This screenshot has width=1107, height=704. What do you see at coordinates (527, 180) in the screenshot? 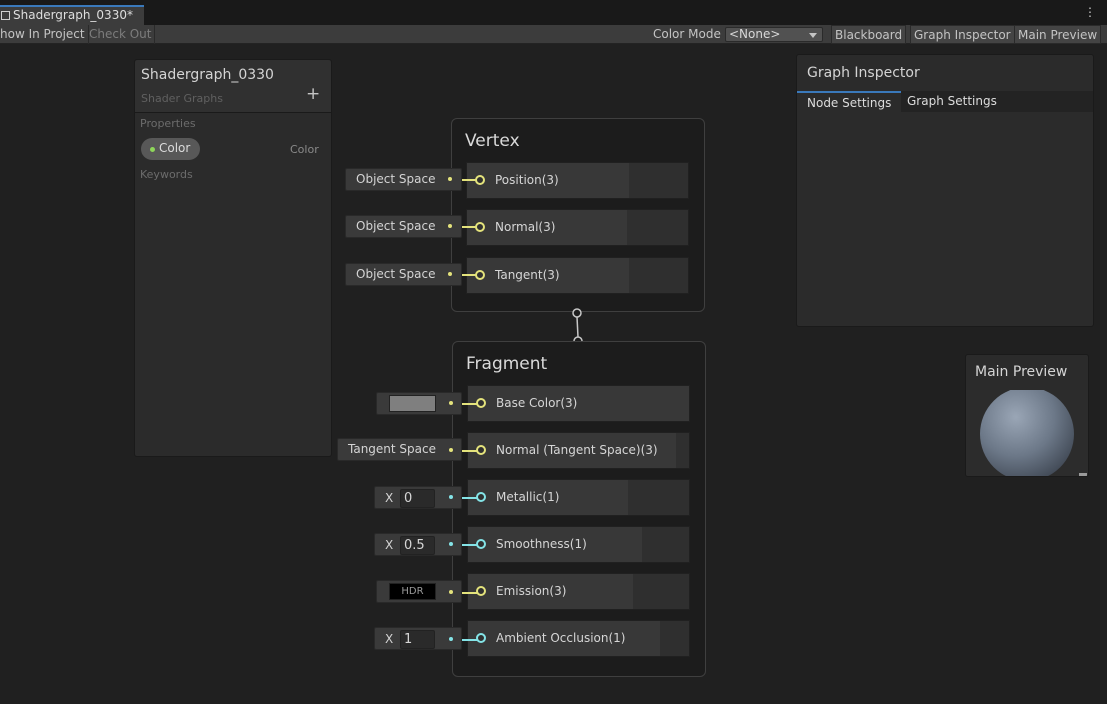
I see `block-label: Position(3)` at bounding box center [527, 180].